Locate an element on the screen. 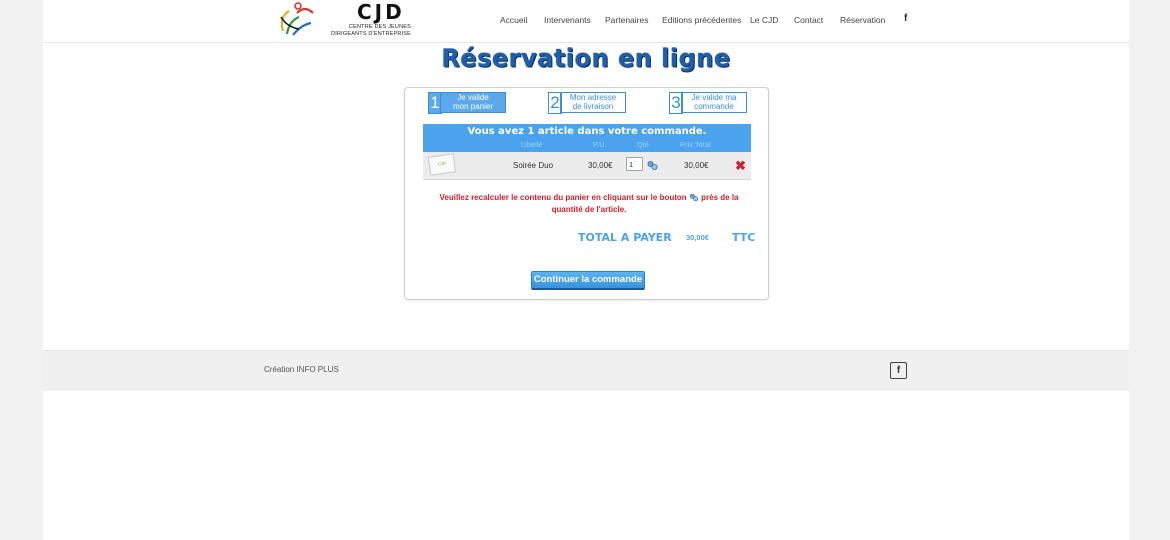 This screenshot has height=540, width=1170. footer-credit: Création INFO PLUS is located at coordinates (301, 369).